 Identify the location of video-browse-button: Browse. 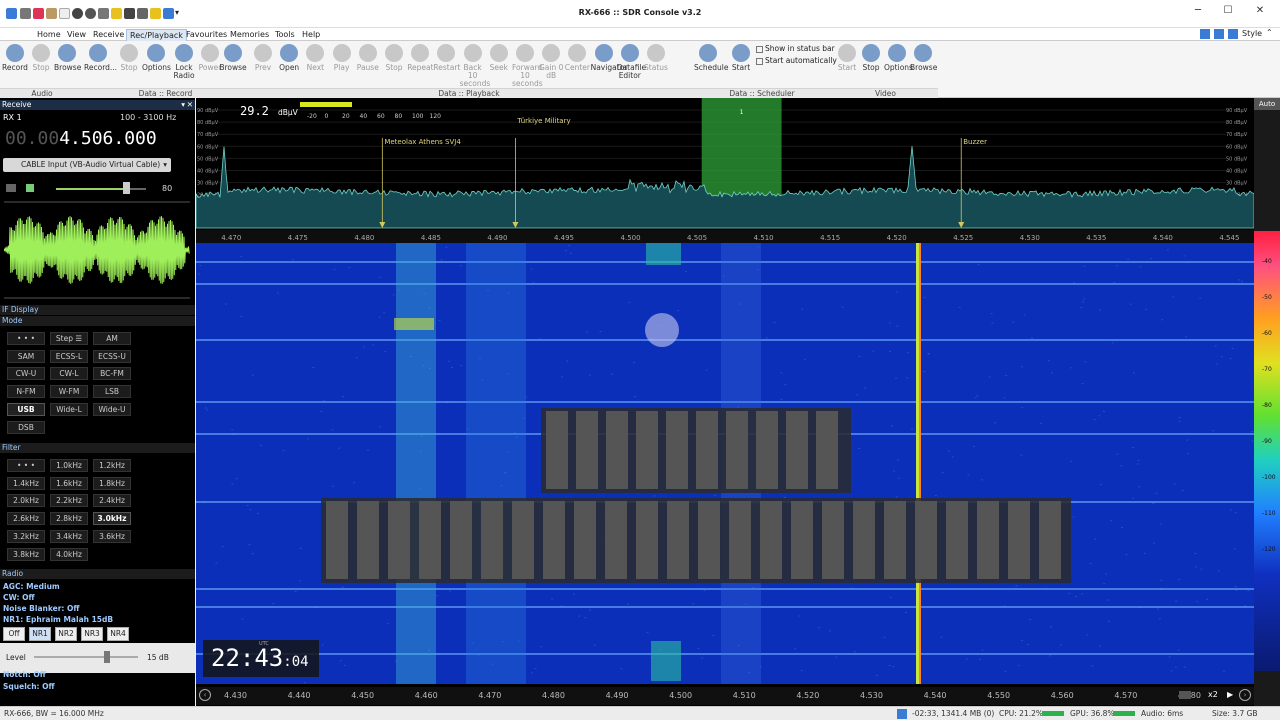
(923, 68).